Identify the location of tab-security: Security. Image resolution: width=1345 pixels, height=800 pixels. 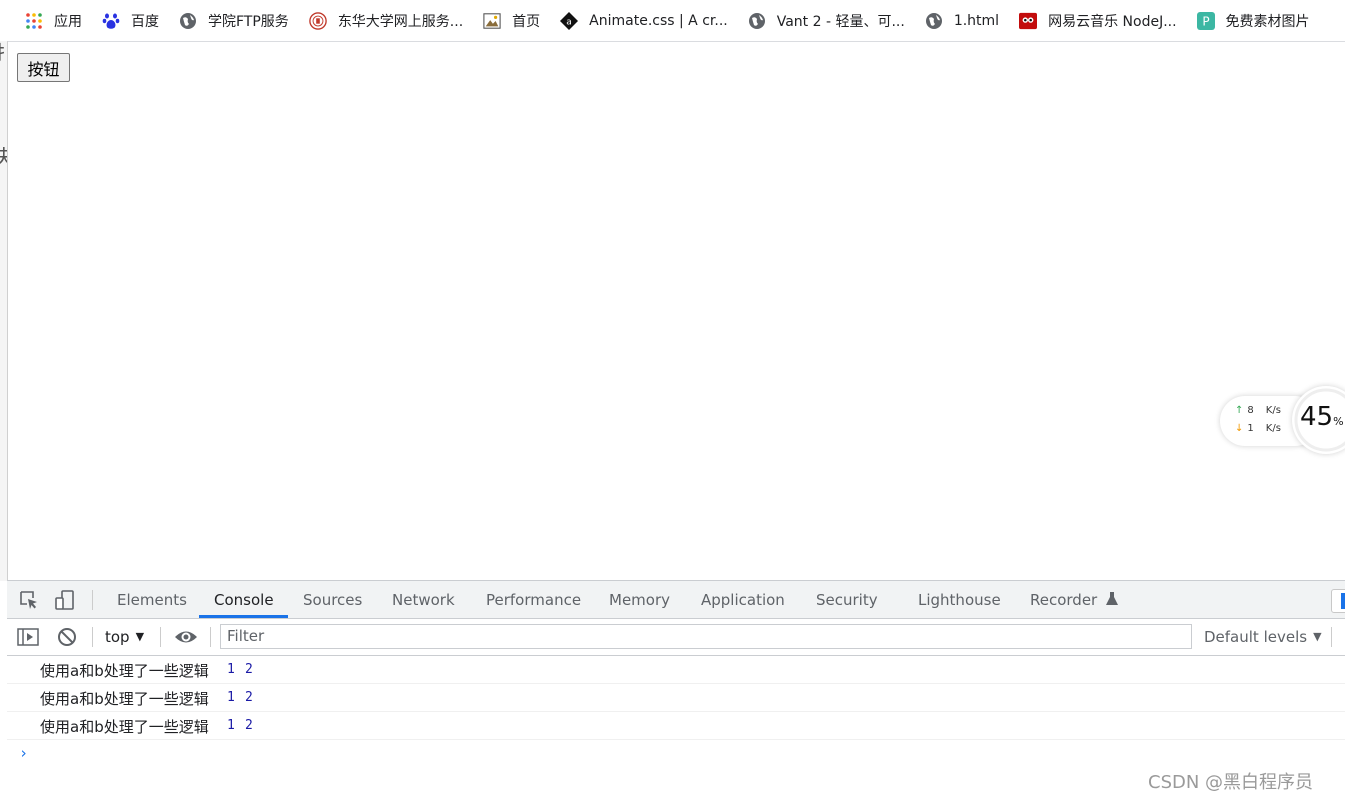
(847, 599).